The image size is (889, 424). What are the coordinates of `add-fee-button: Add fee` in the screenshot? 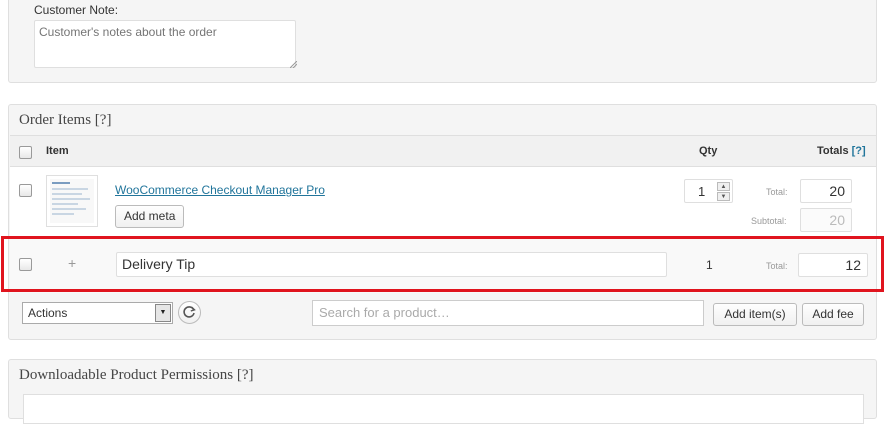 It's located at (833, 314).